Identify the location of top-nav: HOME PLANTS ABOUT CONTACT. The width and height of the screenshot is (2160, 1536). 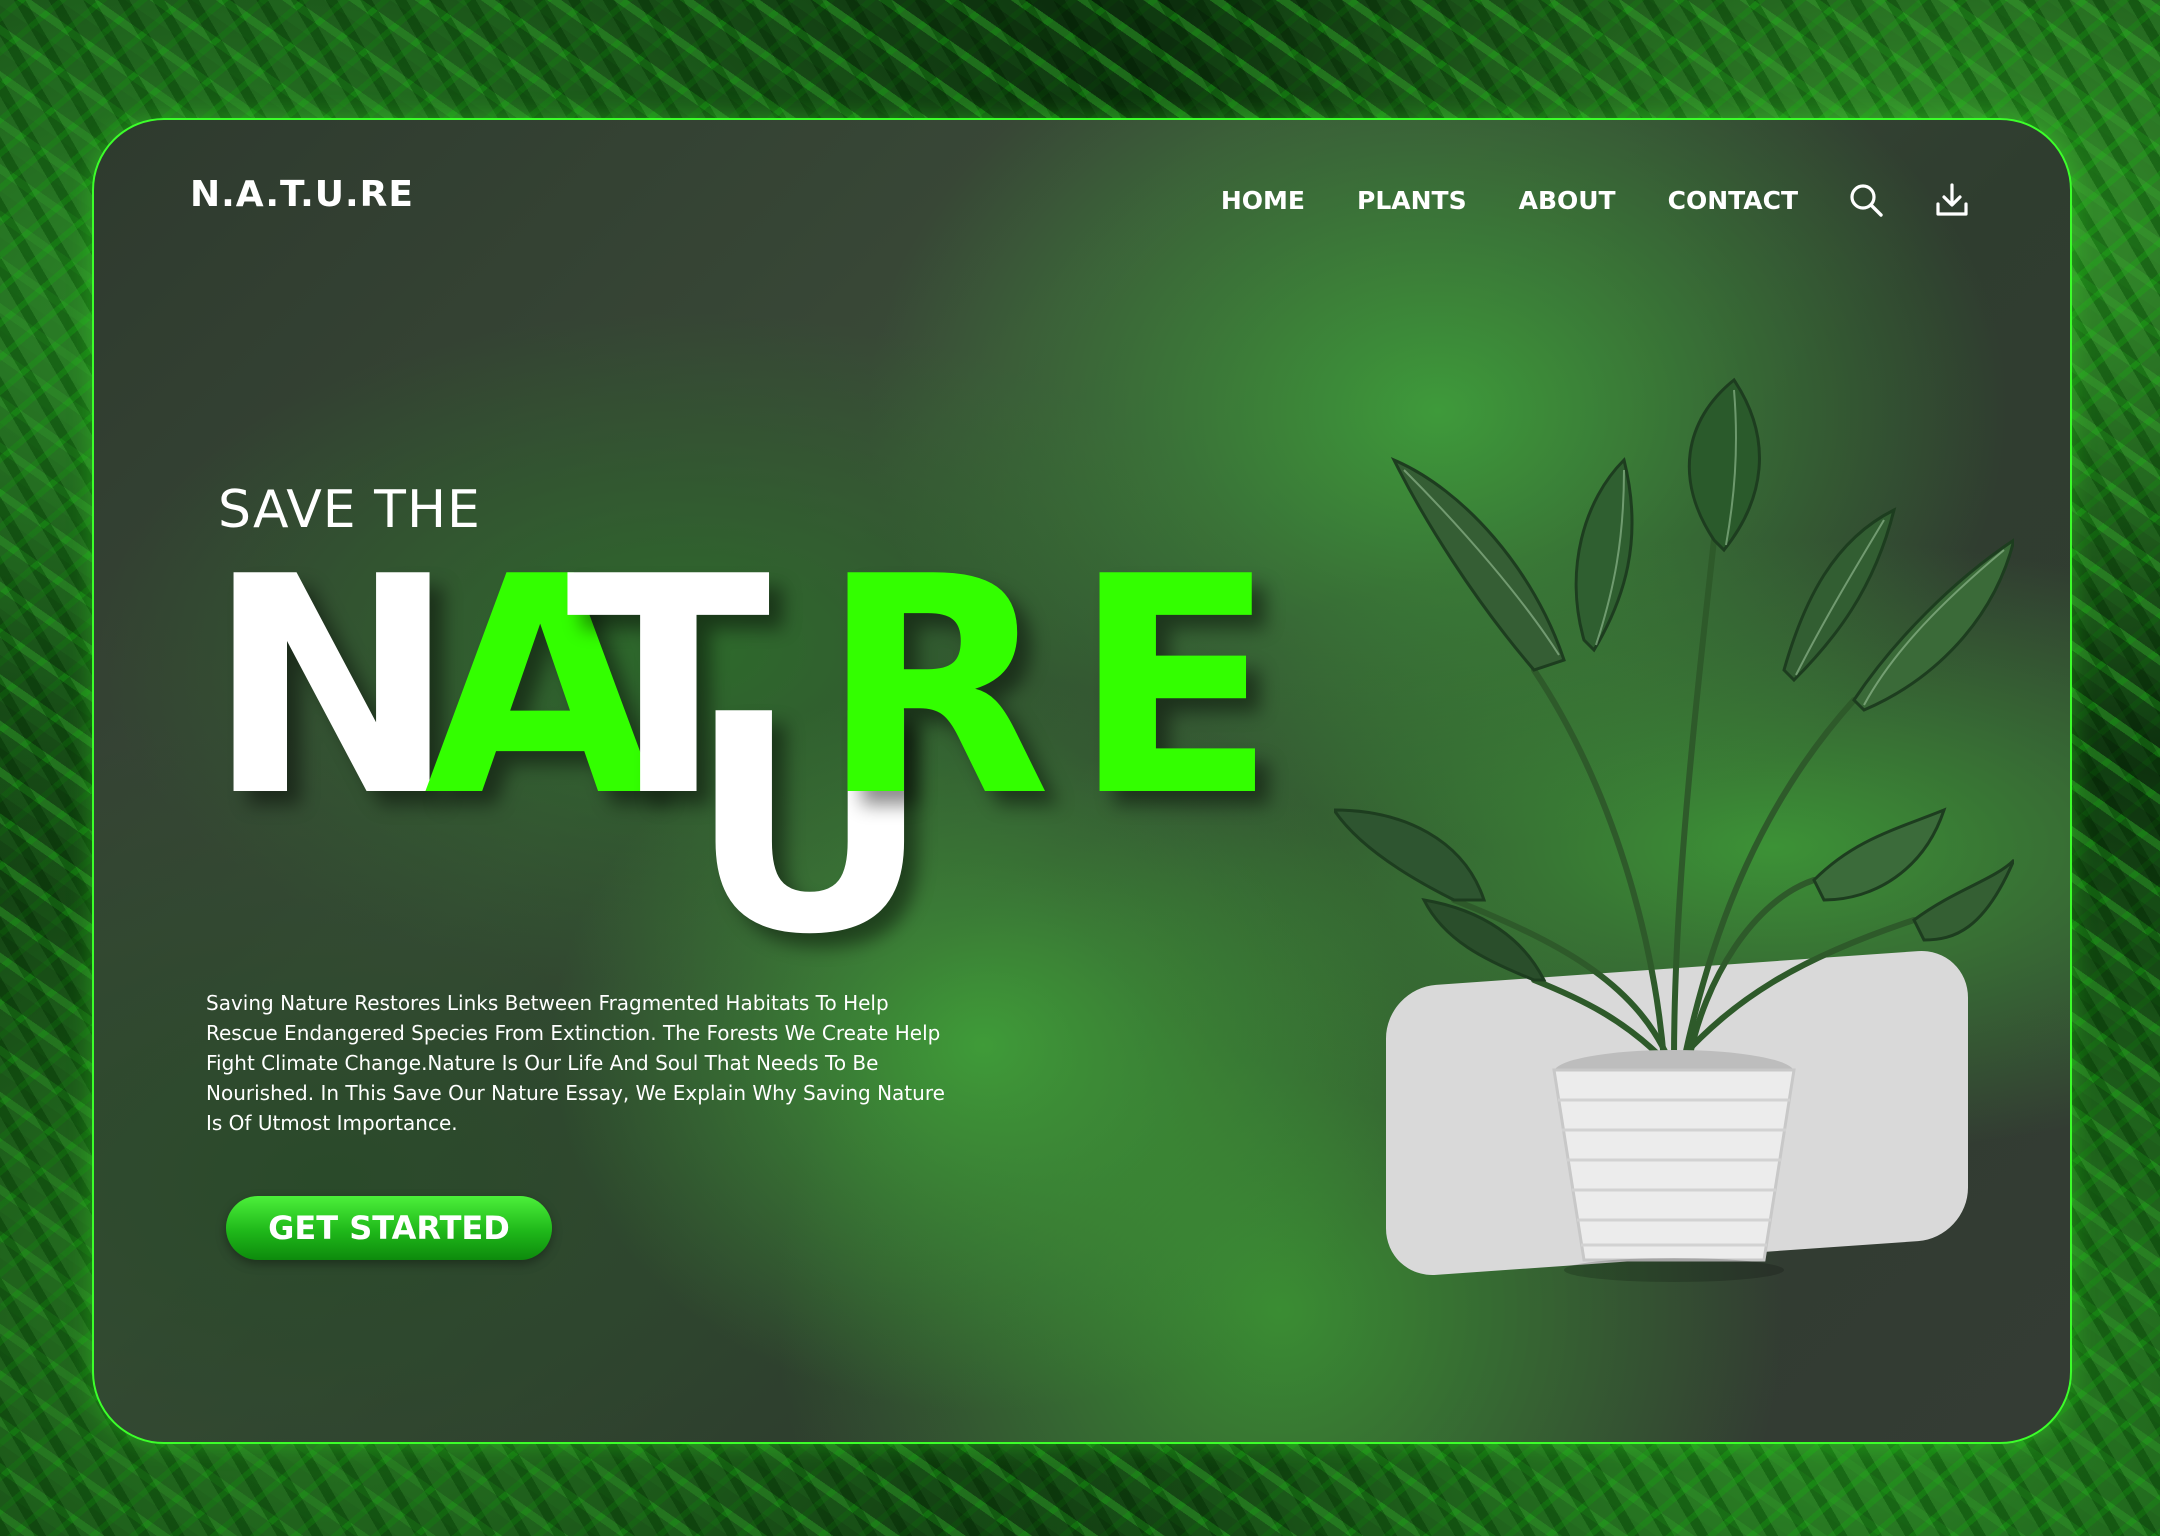
(1569, 200).